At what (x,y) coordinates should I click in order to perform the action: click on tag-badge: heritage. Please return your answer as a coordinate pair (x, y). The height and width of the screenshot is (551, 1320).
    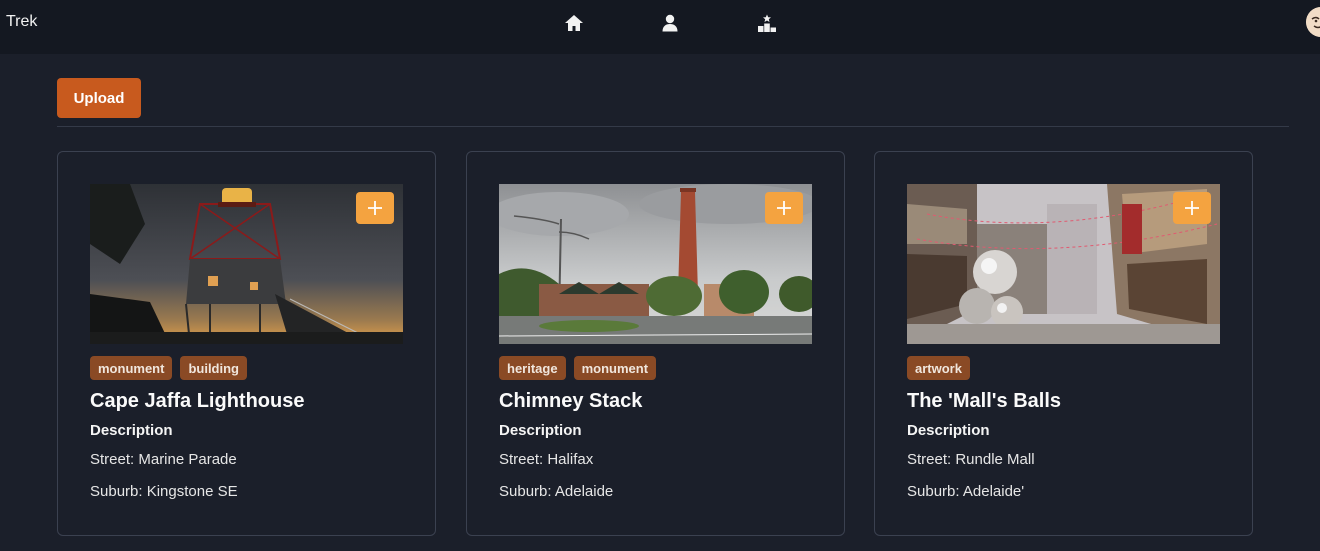
    Looking at the image, I should click on (532, 368).